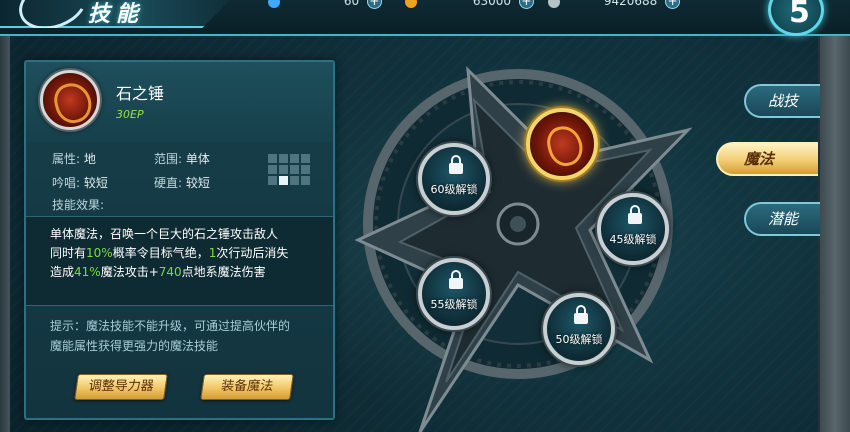 The image size is (850, 432). What do you see at coordinates (70, 100) in the screenshot?
I see `stone-hammer-skill-icon` at bounding box center [70, 100].